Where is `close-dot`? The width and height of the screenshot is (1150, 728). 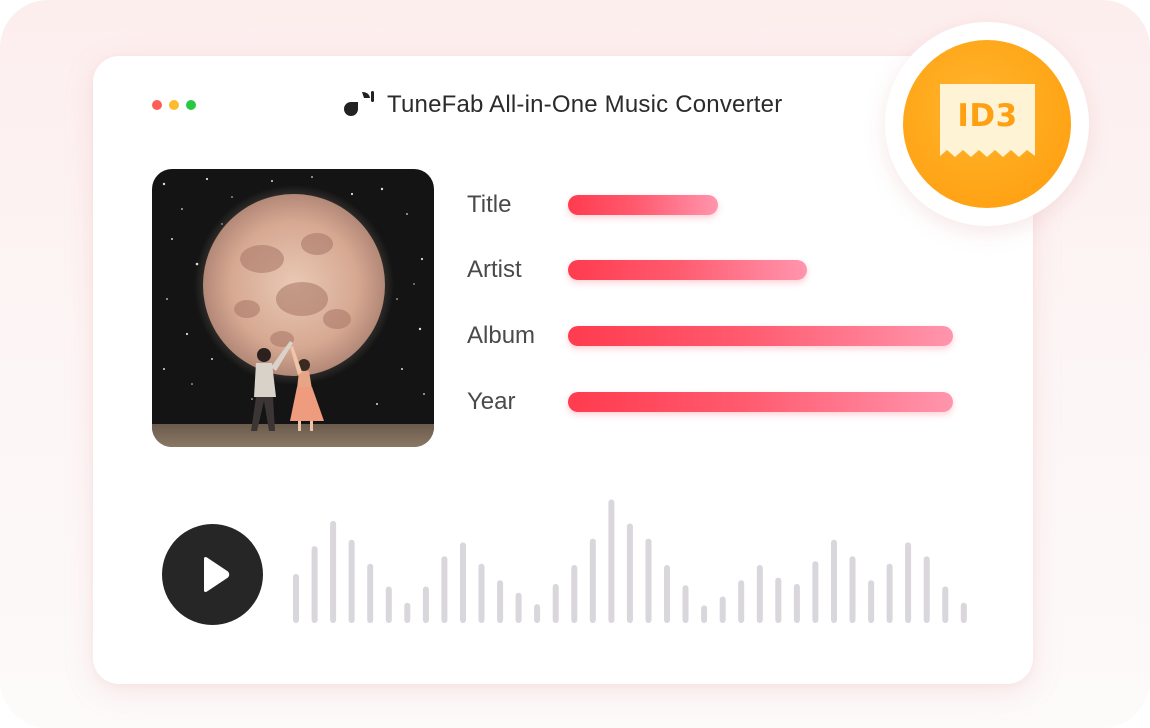 close-dot is located at coordinates (157, 105).